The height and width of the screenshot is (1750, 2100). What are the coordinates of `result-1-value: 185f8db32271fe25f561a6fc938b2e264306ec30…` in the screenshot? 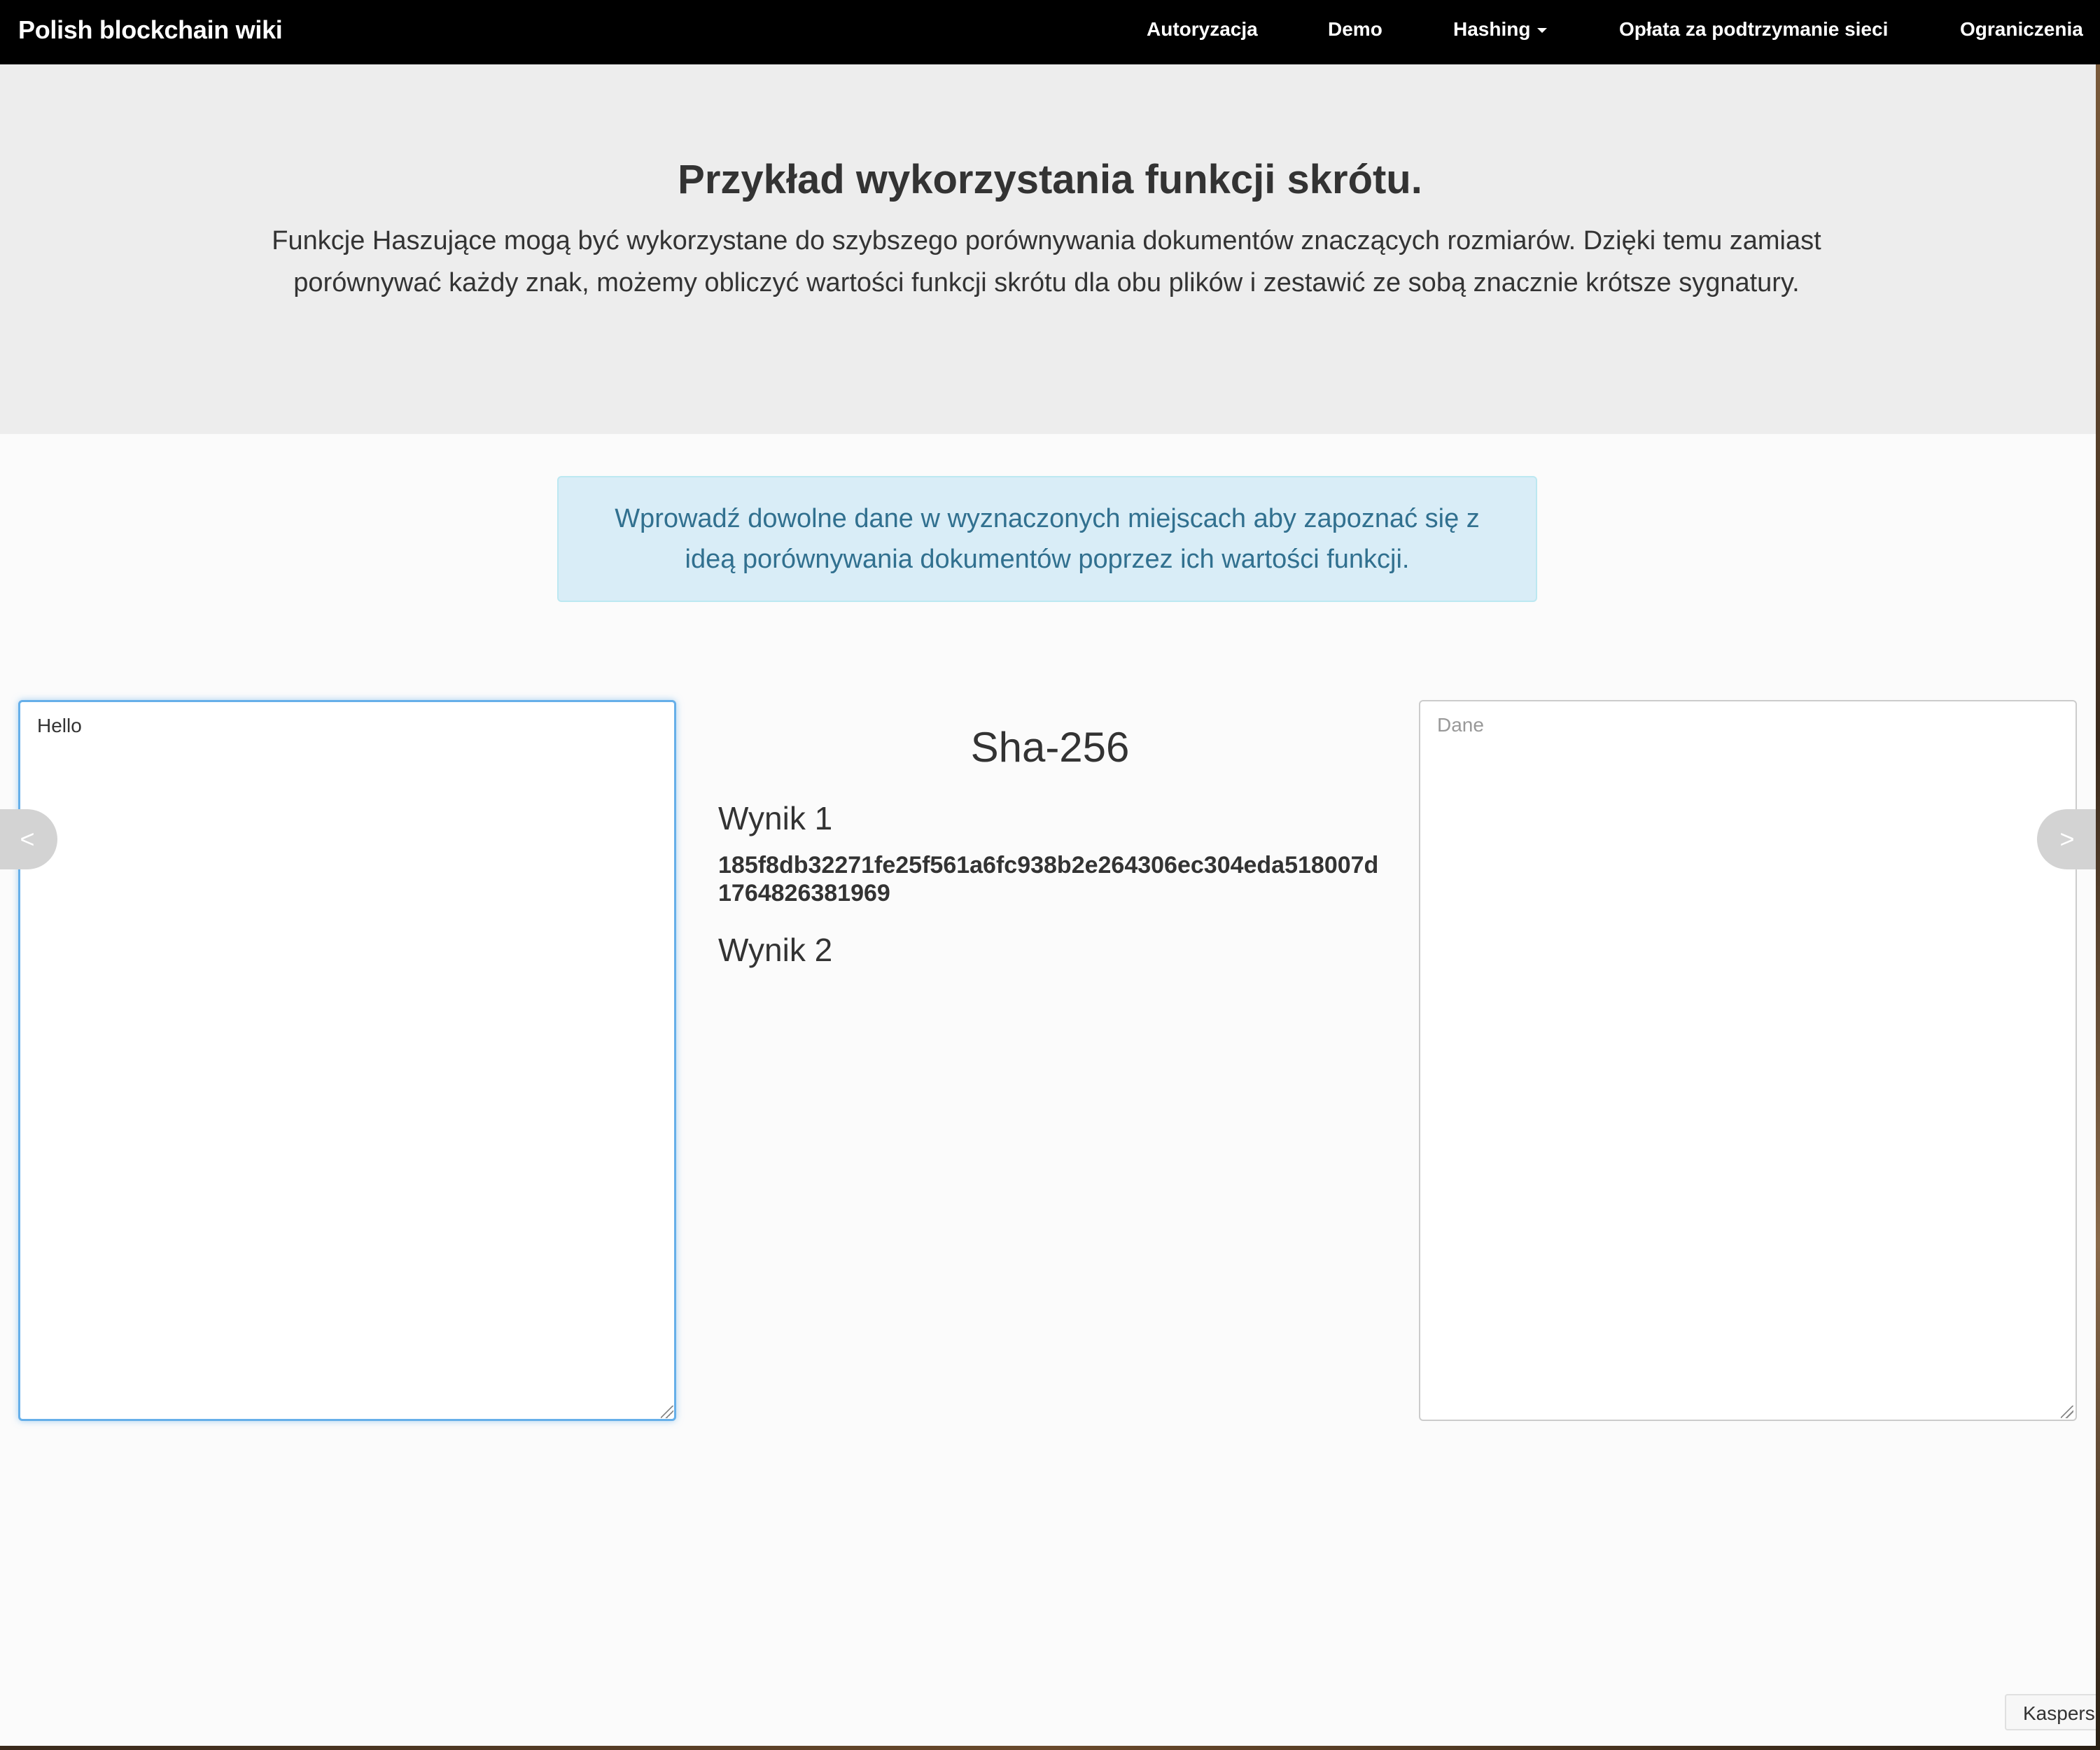 It's located at (1048, 879).